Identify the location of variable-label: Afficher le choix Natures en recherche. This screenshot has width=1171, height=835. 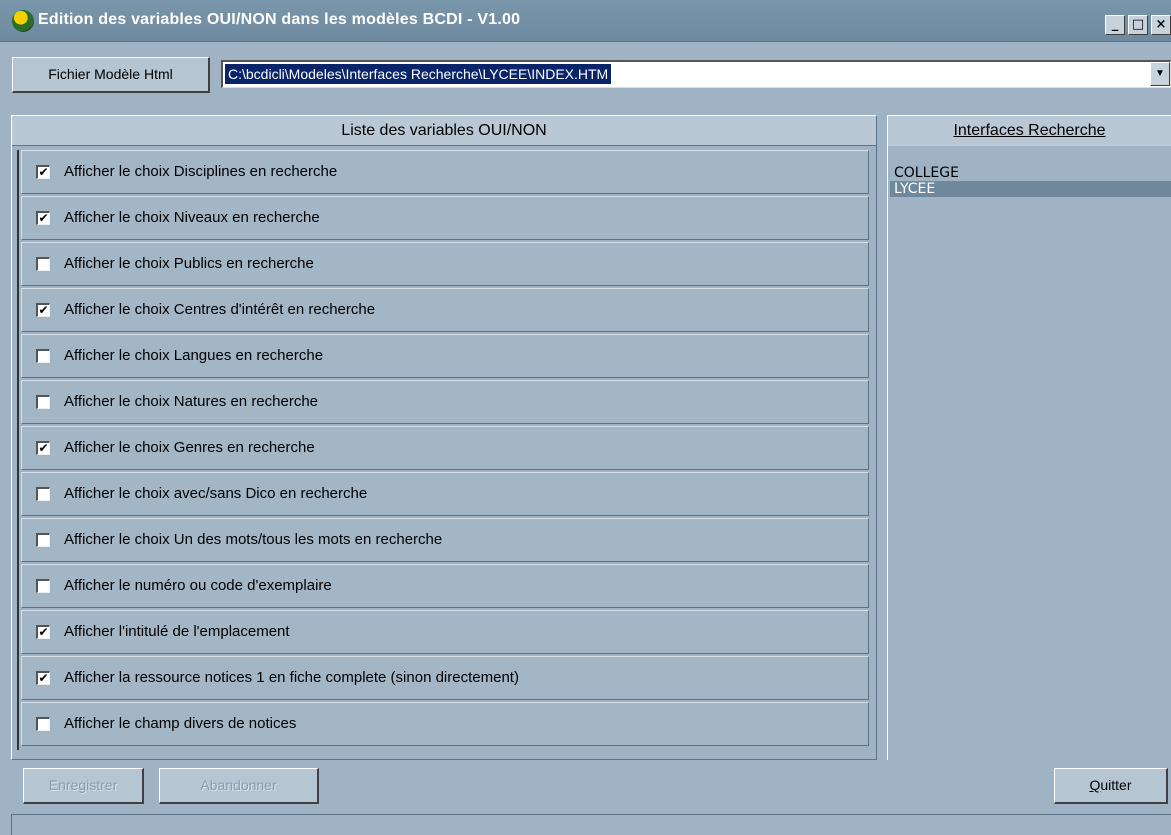
(191, 401).